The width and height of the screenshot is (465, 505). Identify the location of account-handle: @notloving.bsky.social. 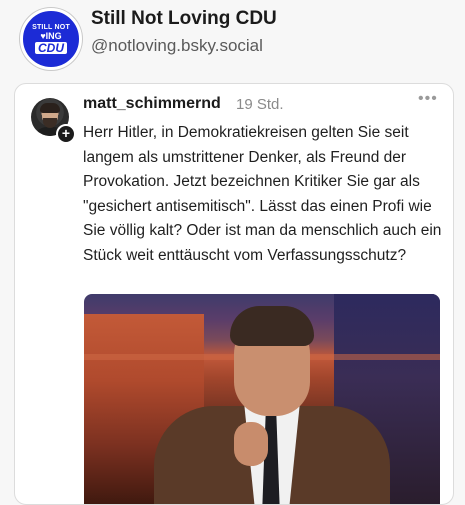
(177, 46).